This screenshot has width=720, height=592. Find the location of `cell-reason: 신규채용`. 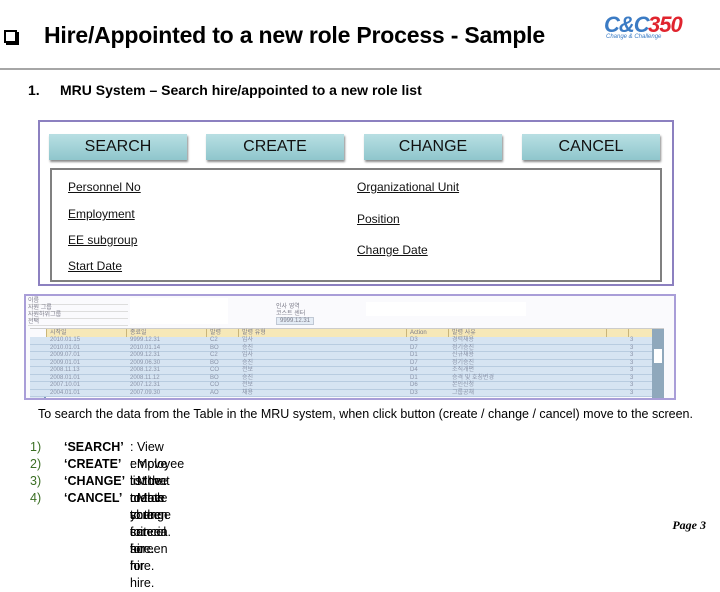

cell-reason: 신규채용 is located at coordinates (463, 355).